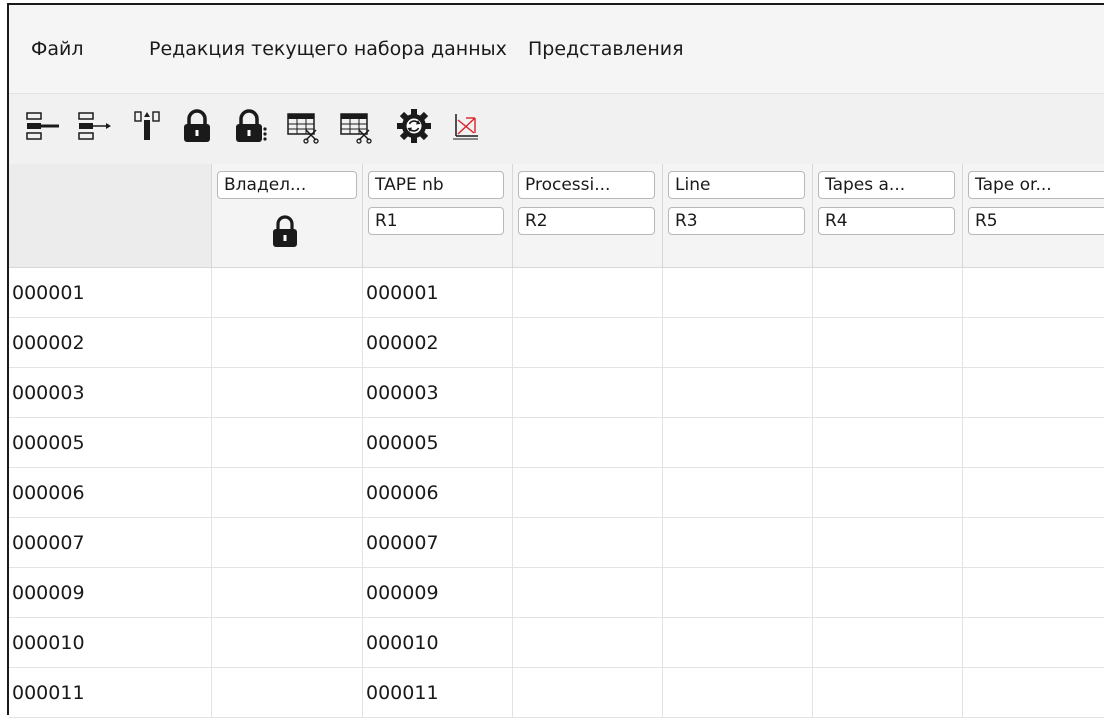 The image size is (1104, 718). Describe the element at coordinates (438, 693) in the screenshot. I see `table-cell: 000011` at that location.